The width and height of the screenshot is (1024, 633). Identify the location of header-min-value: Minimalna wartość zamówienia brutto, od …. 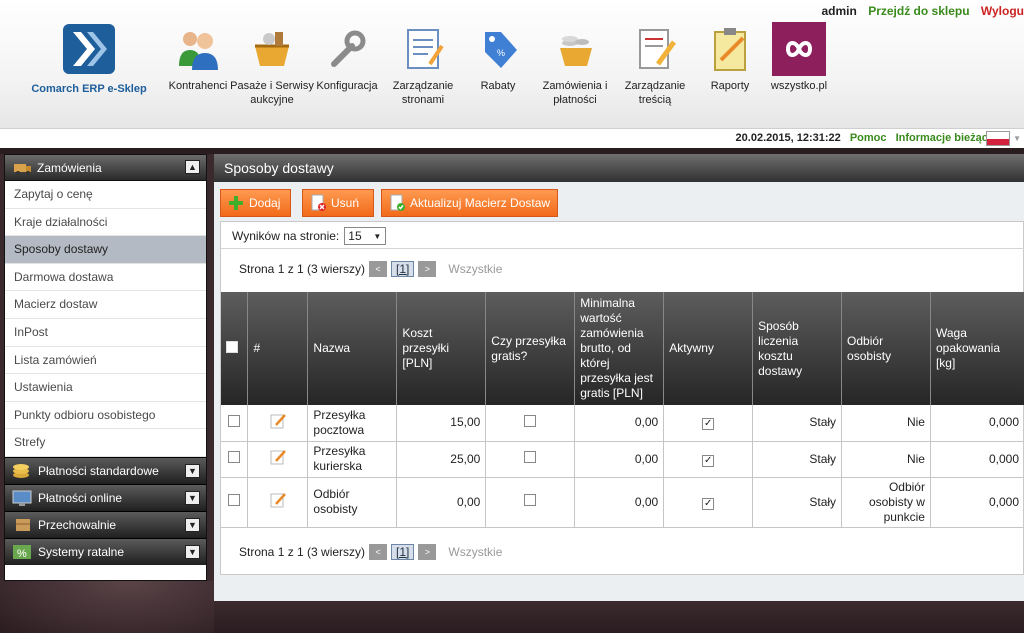
(619, 348).